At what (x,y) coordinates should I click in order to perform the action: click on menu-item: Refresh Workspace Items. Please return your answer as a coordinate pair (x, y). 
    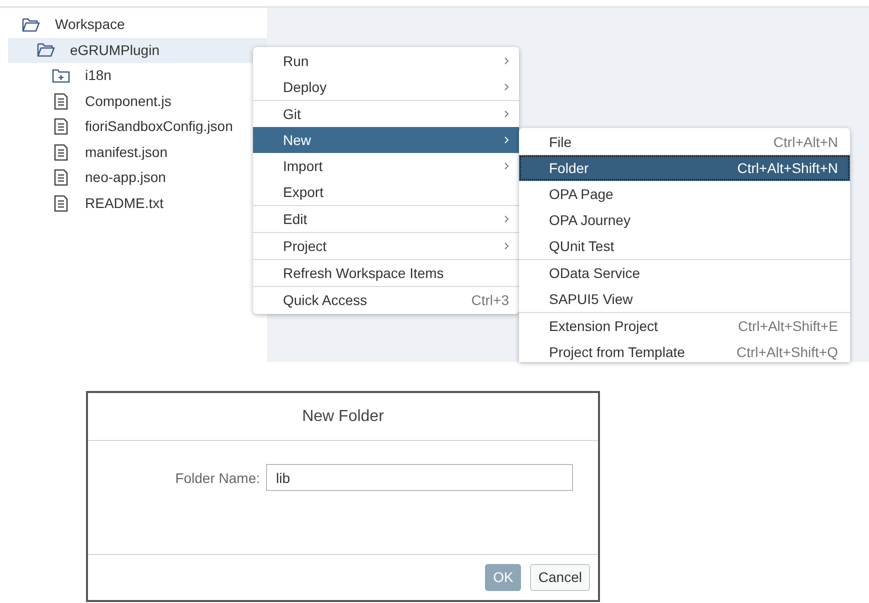
    Looking at the image, I should click on (386, 273).